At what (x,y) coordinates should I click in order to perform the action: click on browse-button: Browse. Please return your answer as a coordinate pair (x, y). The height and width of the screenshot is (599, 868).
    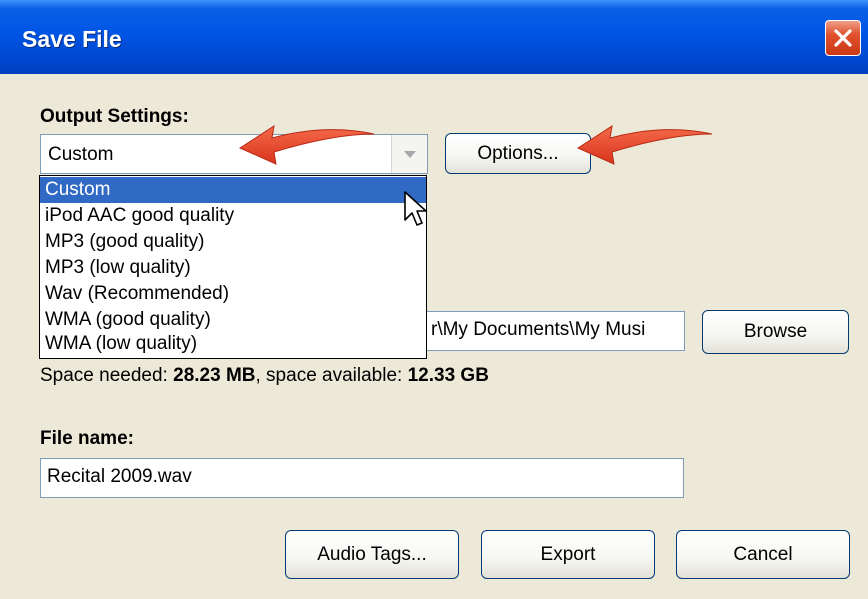
    Looking at the image, I should click on (775, 332).